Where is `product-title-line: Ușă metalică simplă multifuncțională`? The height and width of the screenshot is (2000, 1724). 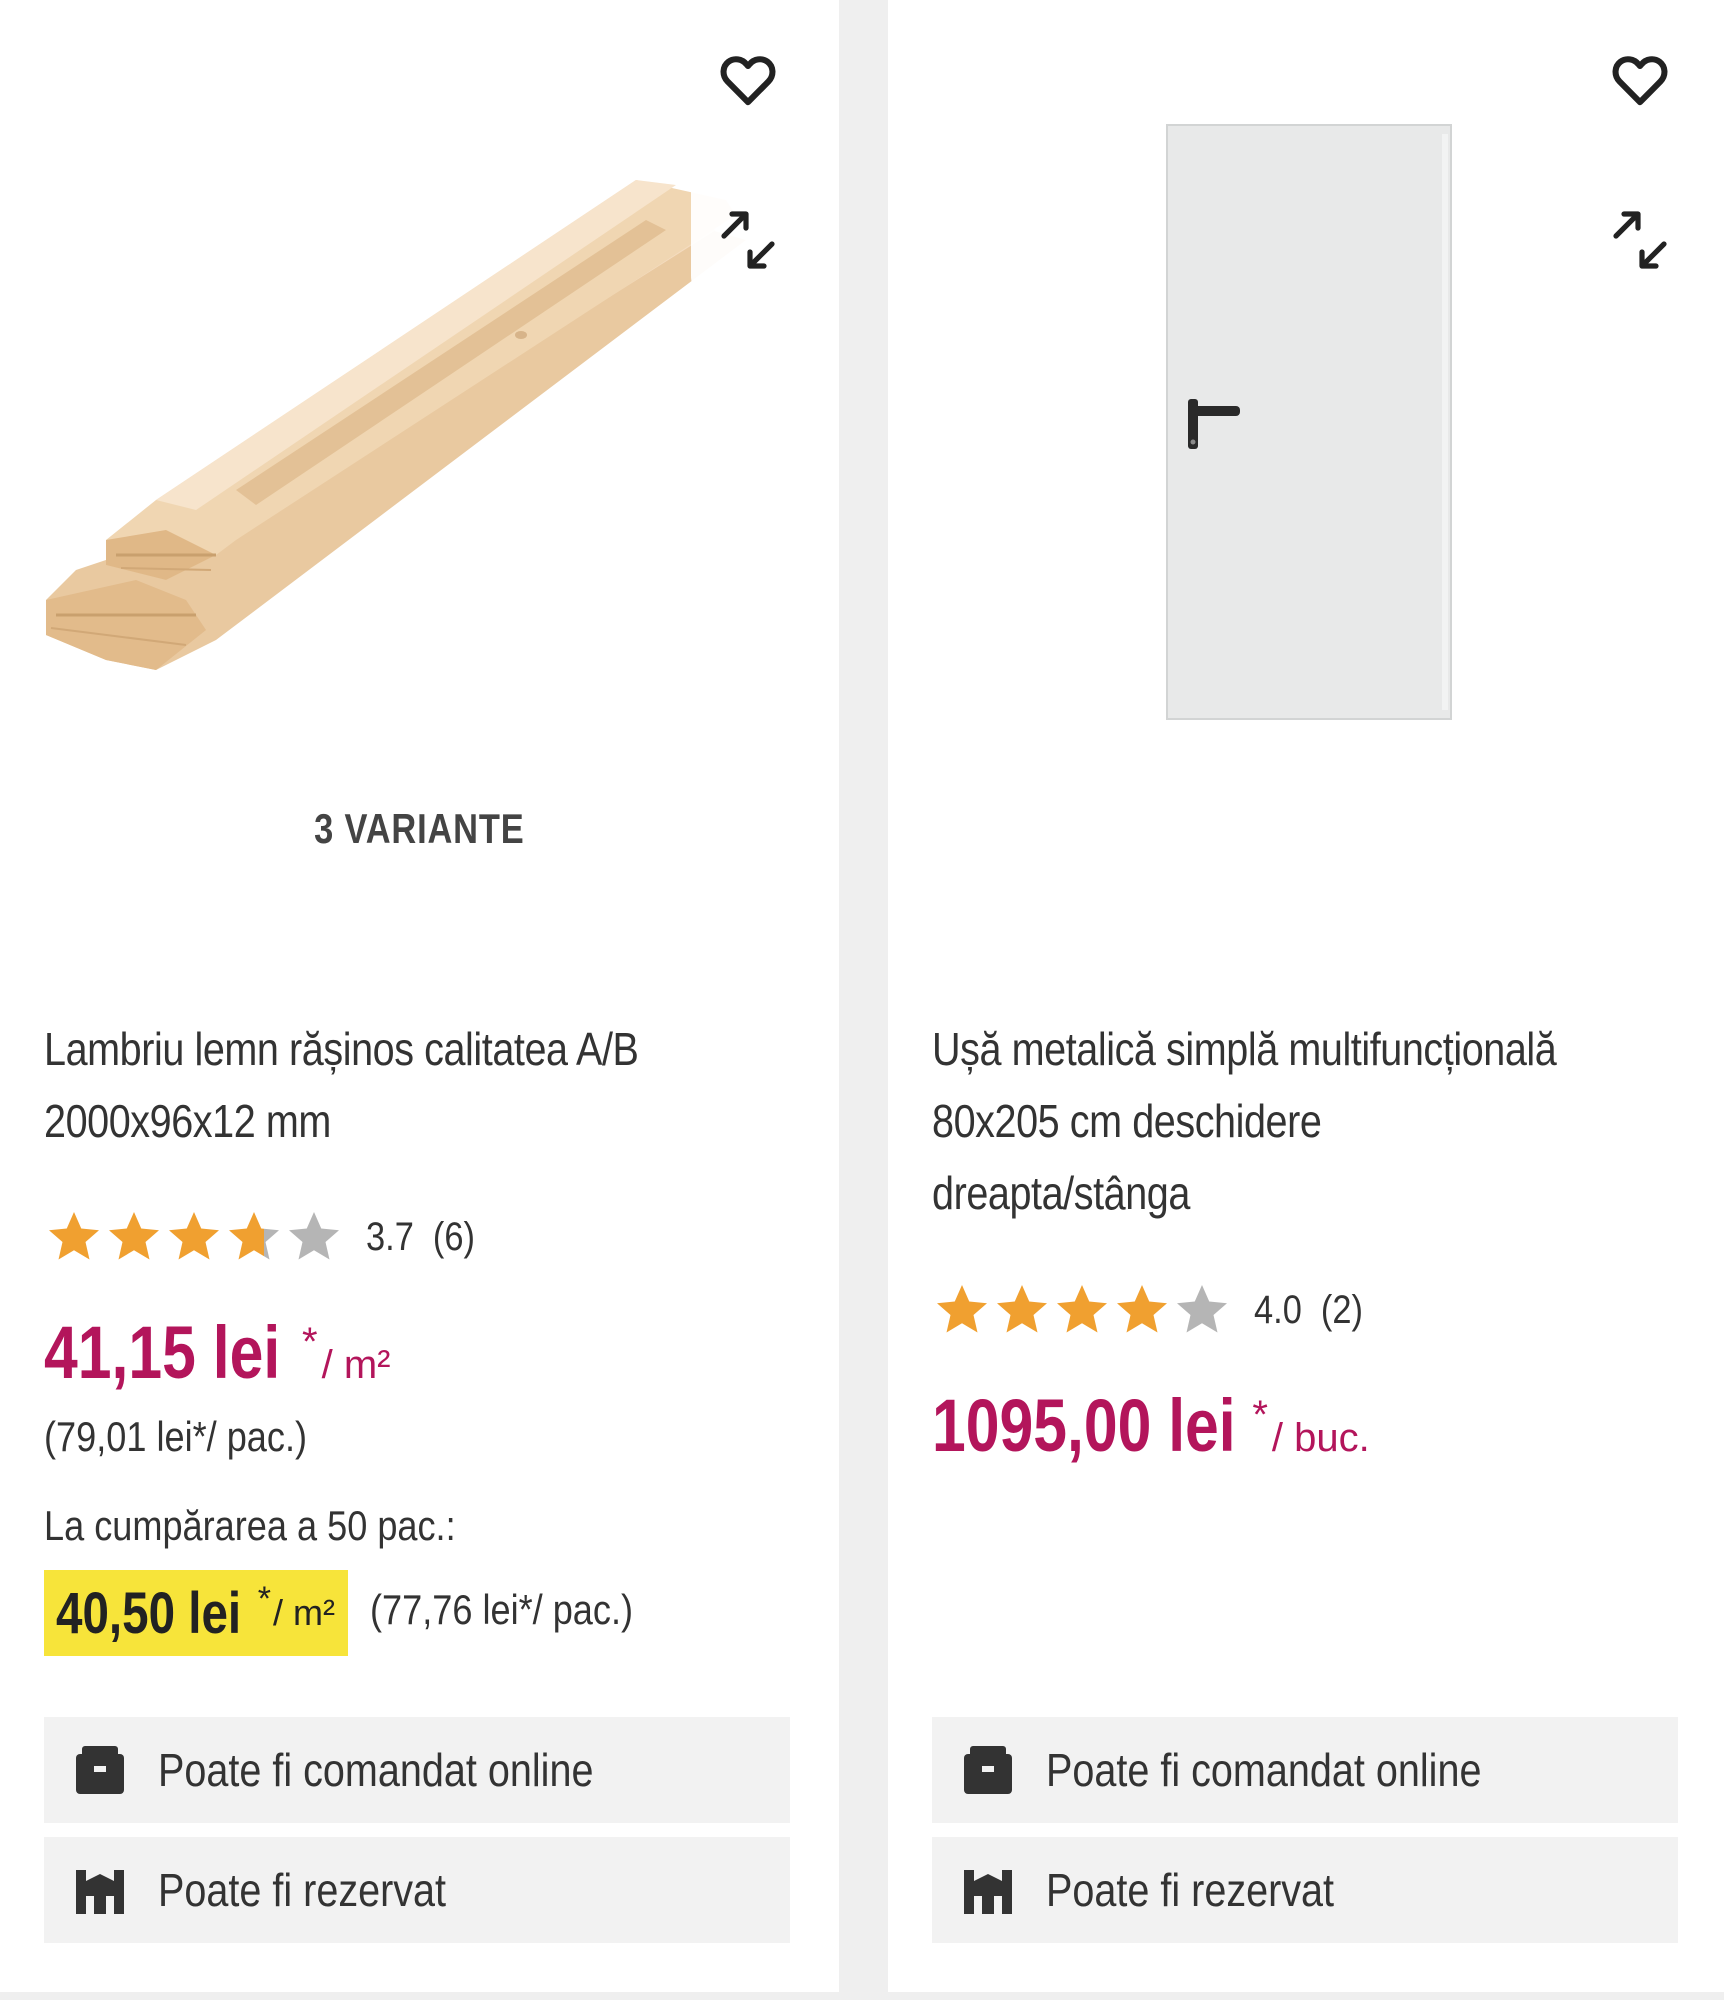
product-title-line: Ușă metalică simplă multifuncțională is located at coordinates (1244, 1049).